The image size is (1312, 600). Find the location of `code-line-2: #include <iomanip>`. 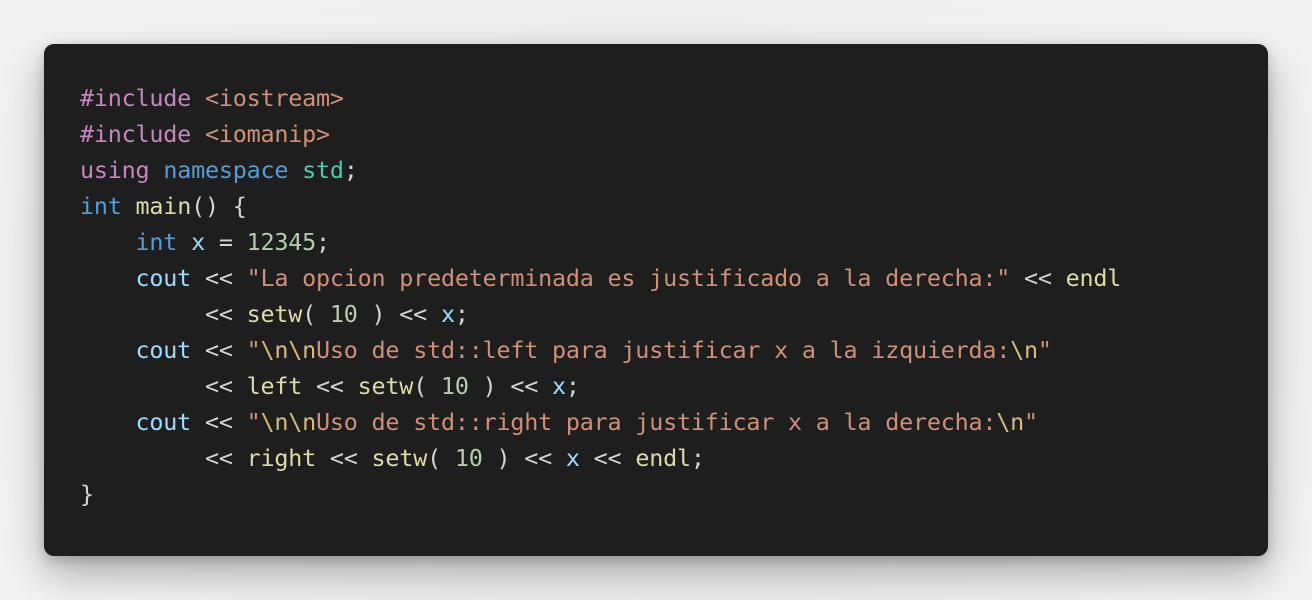

code-line-2: #include <iomanip> is located at coordinates (600, 134).